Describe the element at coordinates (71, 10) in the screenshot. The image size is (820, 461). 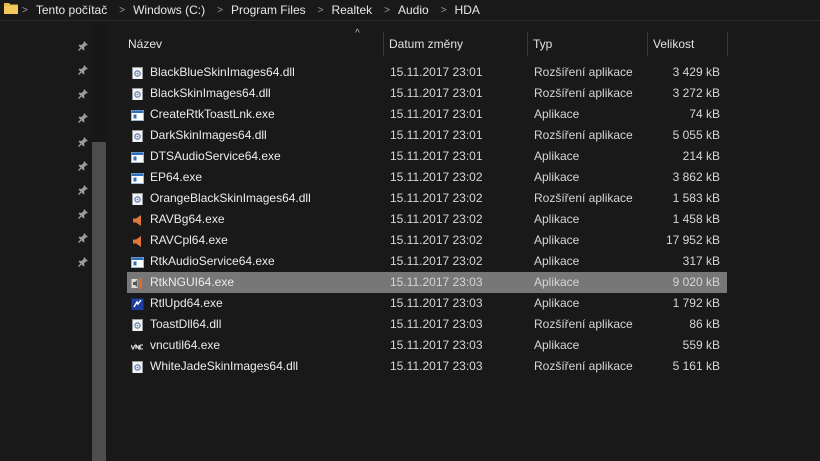
I see `breadcrumb-item-this-pc: Tento počítač` at that location.